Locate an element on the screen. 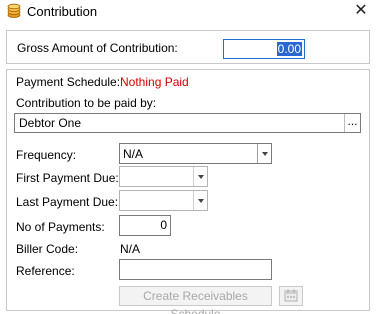 The image size is (376, 314). num-payments-input: 0 is located at coordinates (145, 225).